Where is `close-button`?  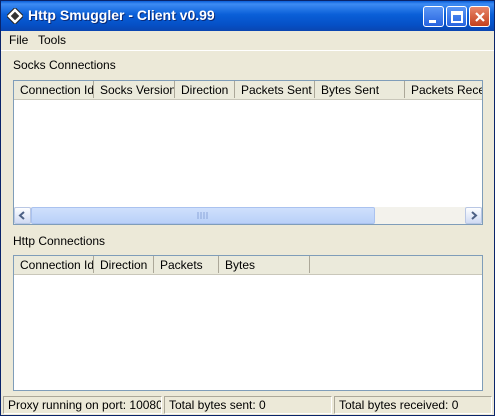
close-button is located at coordinates (479, 16).